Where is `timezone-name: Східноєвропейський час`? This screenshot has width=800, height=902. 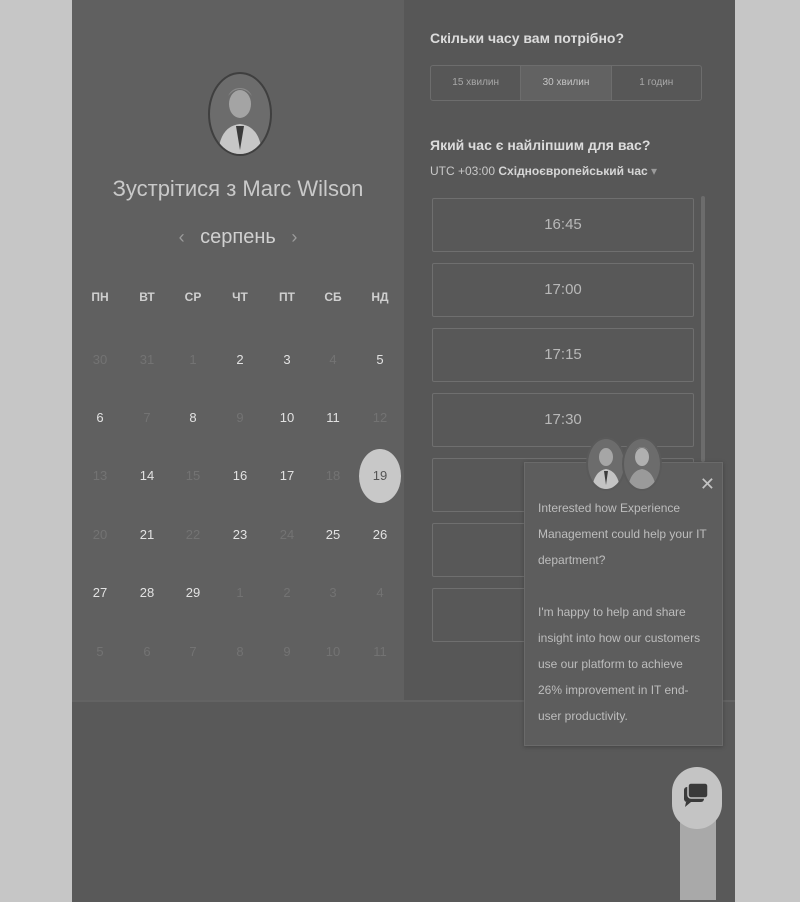 timezone-name: Східноєвропейський час is located at coordinates (573, 171).